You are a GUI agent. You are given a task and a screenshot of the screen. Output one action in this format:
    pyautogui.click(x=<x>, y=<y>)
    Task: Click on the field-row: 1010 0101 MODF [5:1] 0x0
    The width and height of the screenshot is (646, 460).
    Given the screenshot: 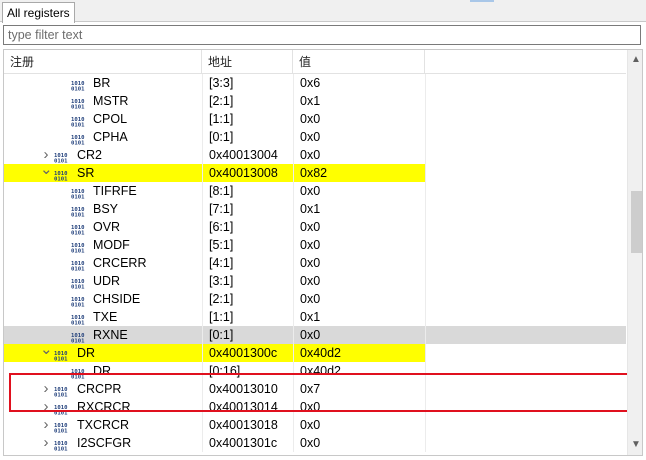 What is the action you would take?
    pyautogui.click(x=315, y=245)
    